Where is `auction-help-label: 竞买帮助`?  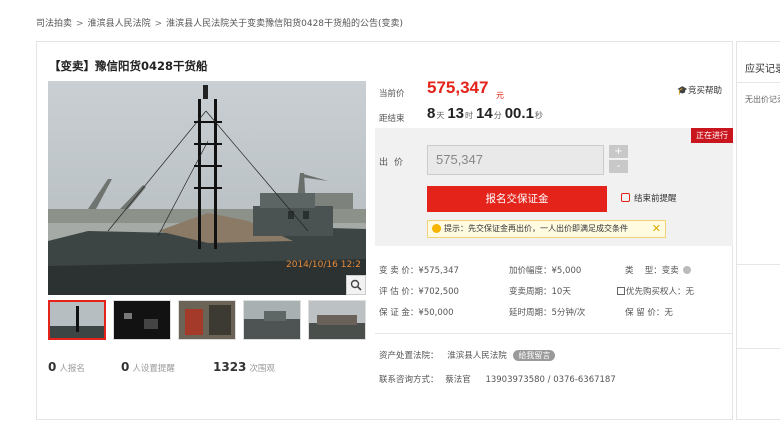
auction-help-label: 竞买帮助 is located at coordinates (704, 91).